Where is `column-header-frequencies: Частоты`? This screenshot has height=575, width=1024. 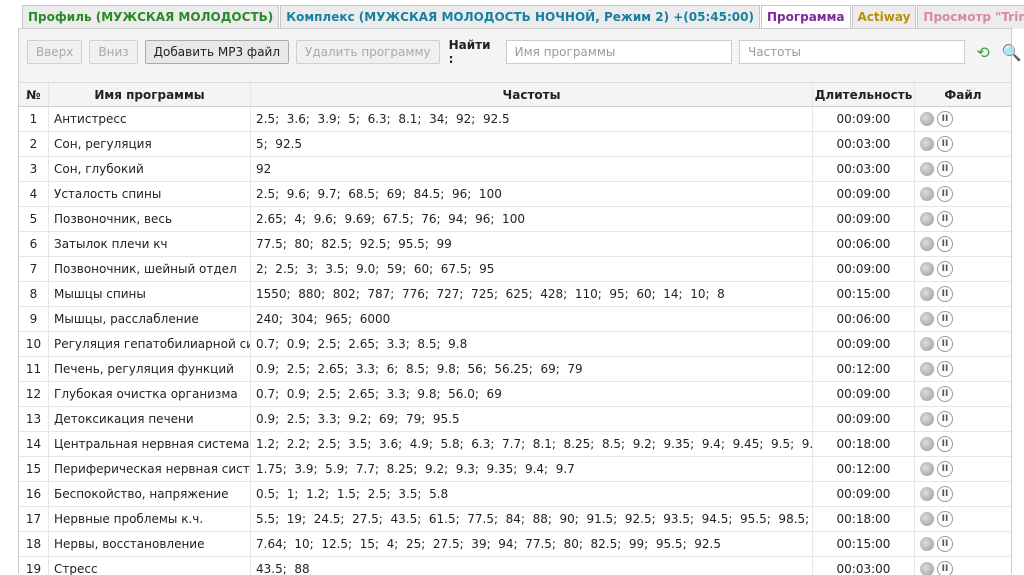 column-header-frequencies: Частоты is located at coordinates (532, 94).